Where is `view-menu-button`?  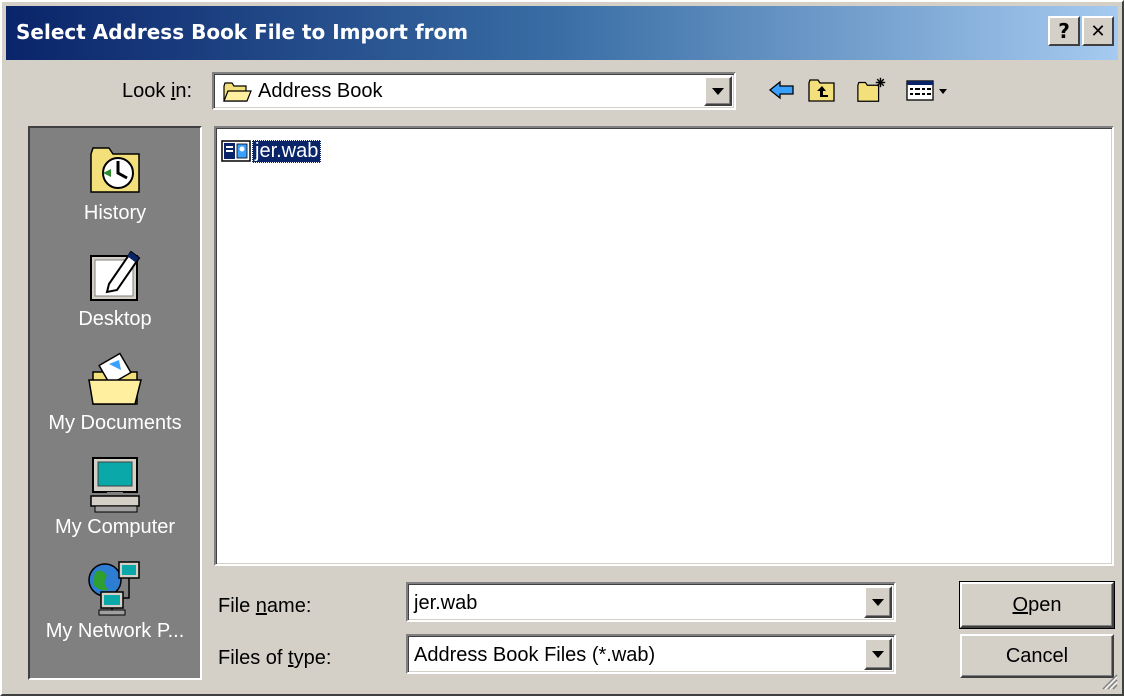
view-menu-button is located at coordinates (927, 90).